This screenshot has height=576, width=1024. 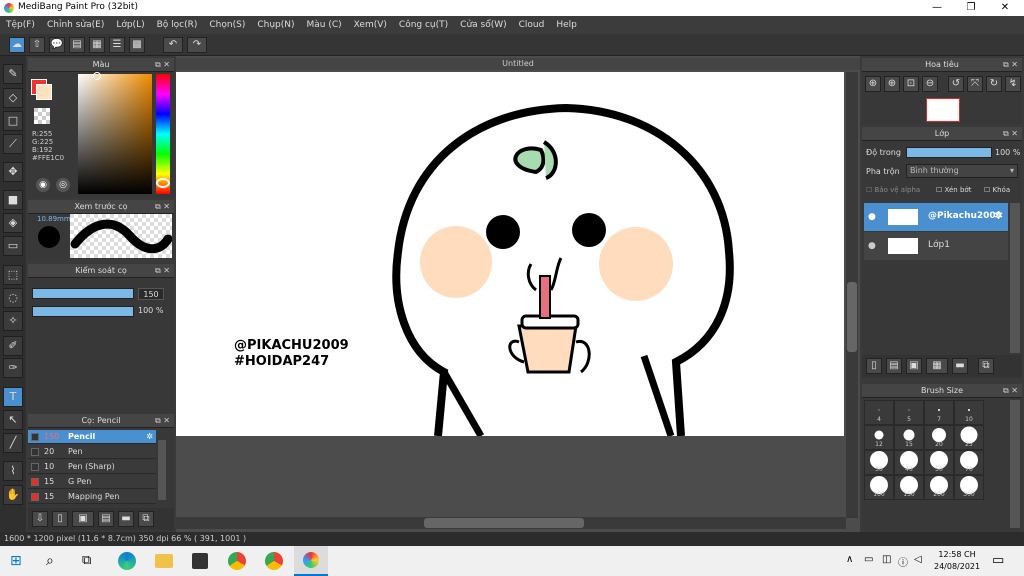 I want to click on navigator-thumbnail, so click(x=943, y=110).